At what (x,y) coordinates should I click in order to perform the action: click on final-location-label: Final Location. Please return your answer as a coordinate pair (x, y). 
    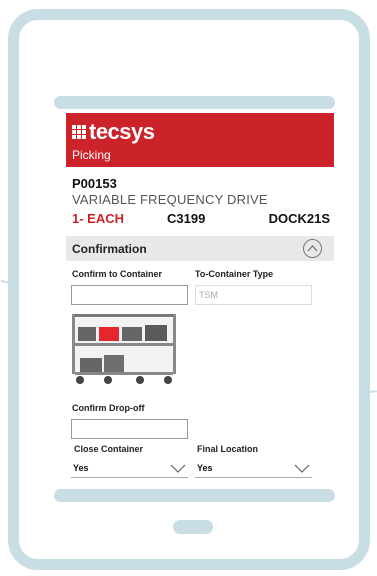
    Looking at the image, I should click on (228, 449).